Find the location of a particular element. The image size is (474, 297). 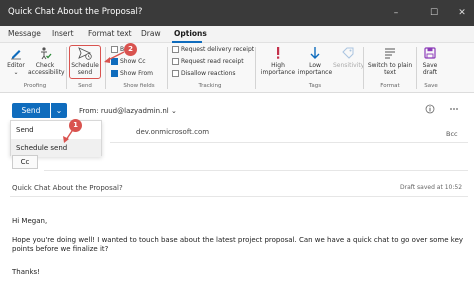

callout-badge-1: 1 is located at coordinates (75, 125).